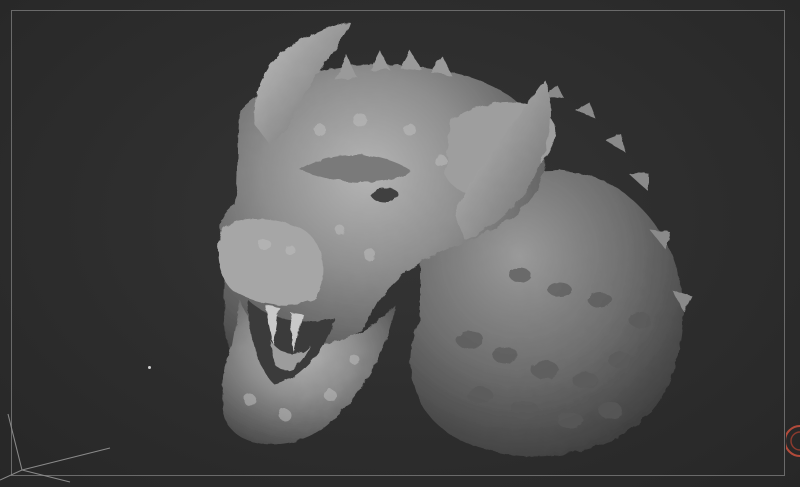  What do you see at coordinates (149, 367) in the screenshot?
I see `pivot-point-marker` at bounding box center [149, 367].